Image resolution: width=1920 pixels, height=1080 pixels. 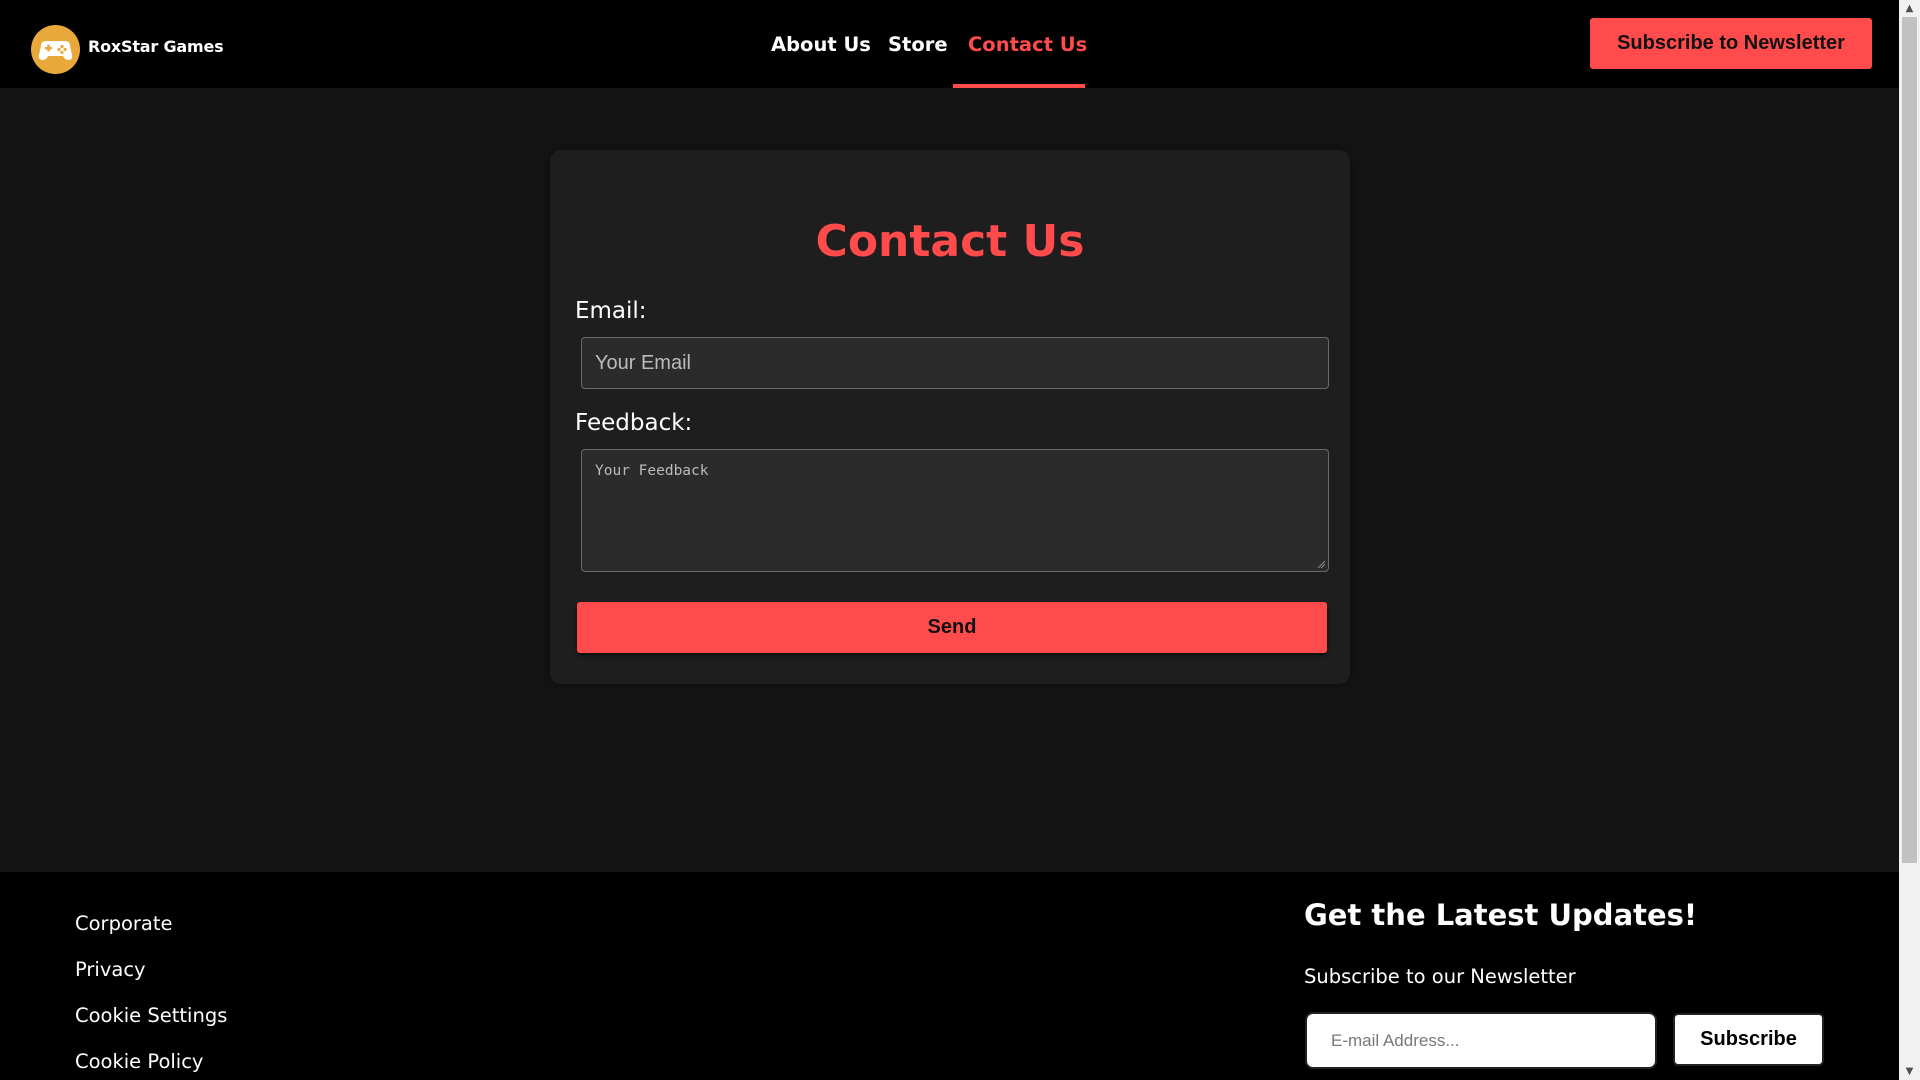 I want to click on feedback-label: Feedback:, so click(x=634, y=423).